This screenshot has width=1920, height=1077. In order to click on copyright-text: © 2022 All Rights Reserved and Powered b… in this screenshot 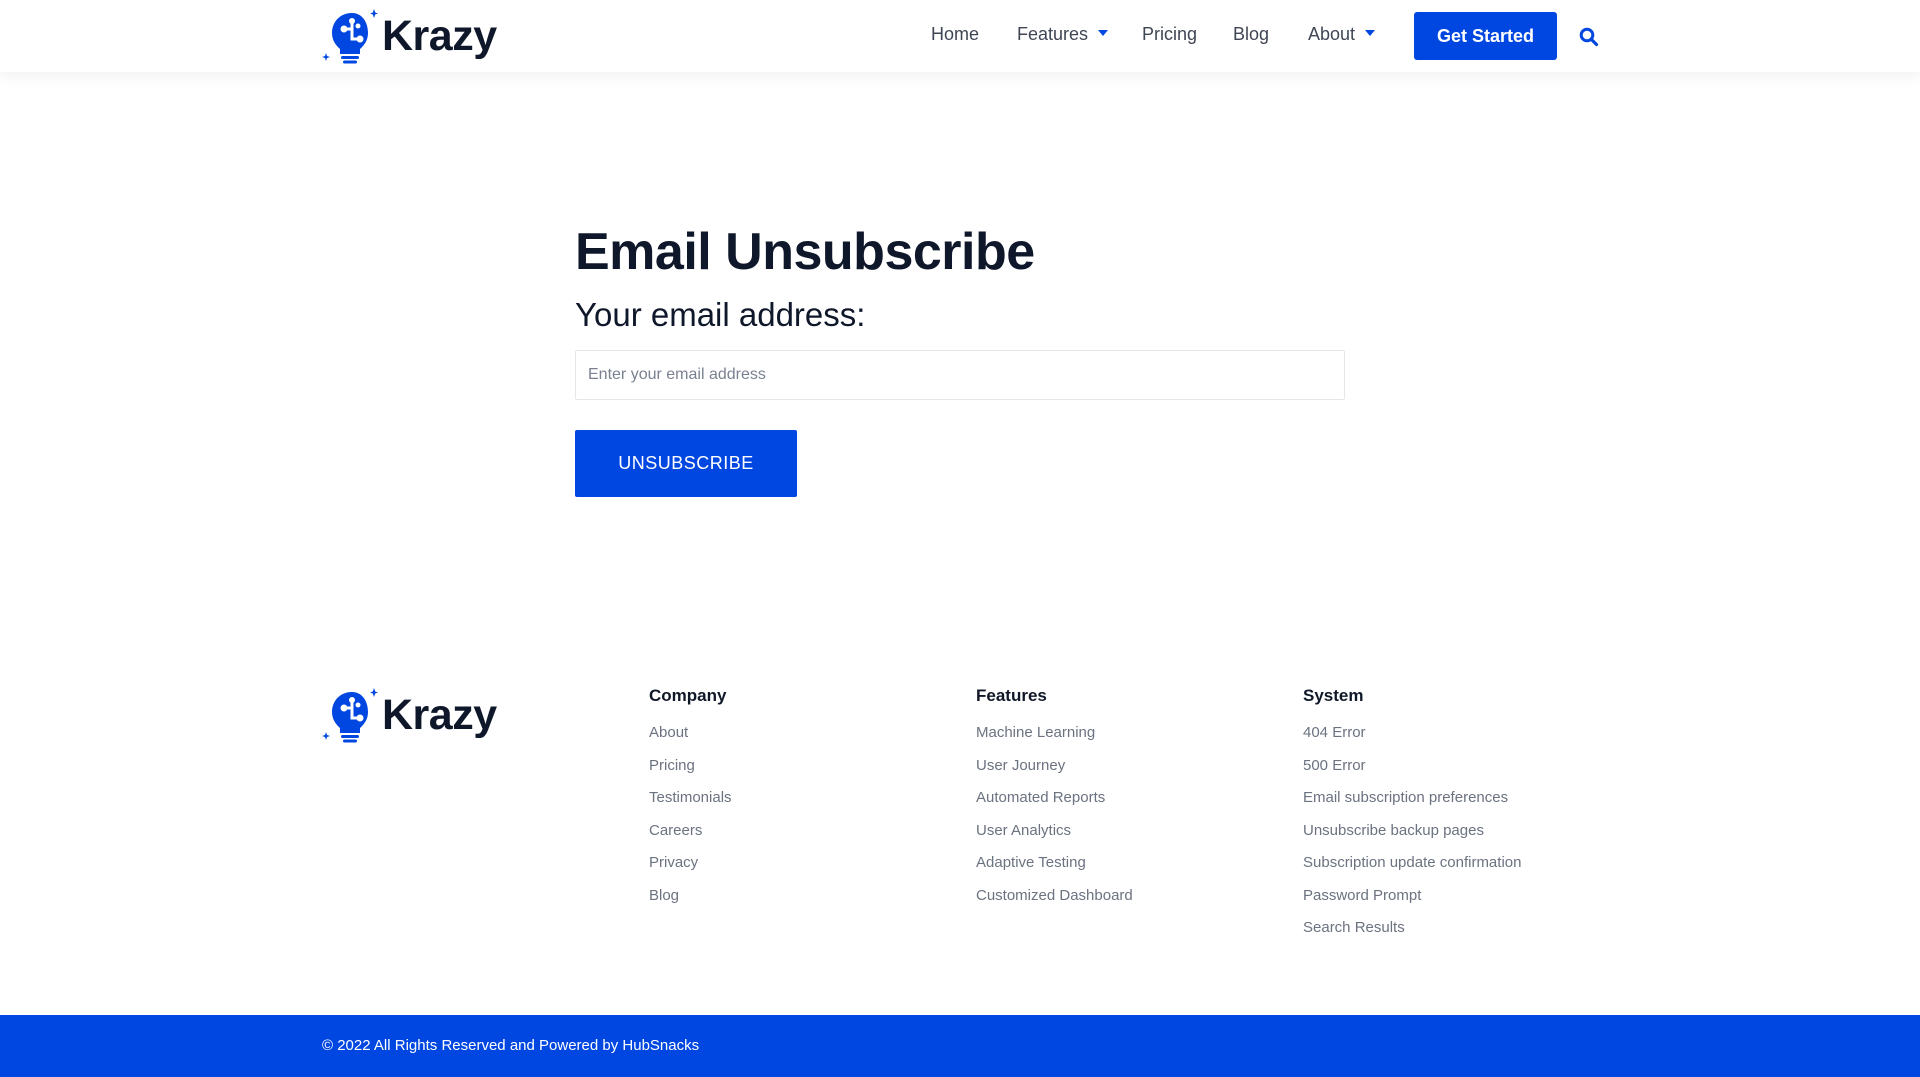, I will do `click(511, 1045)`.